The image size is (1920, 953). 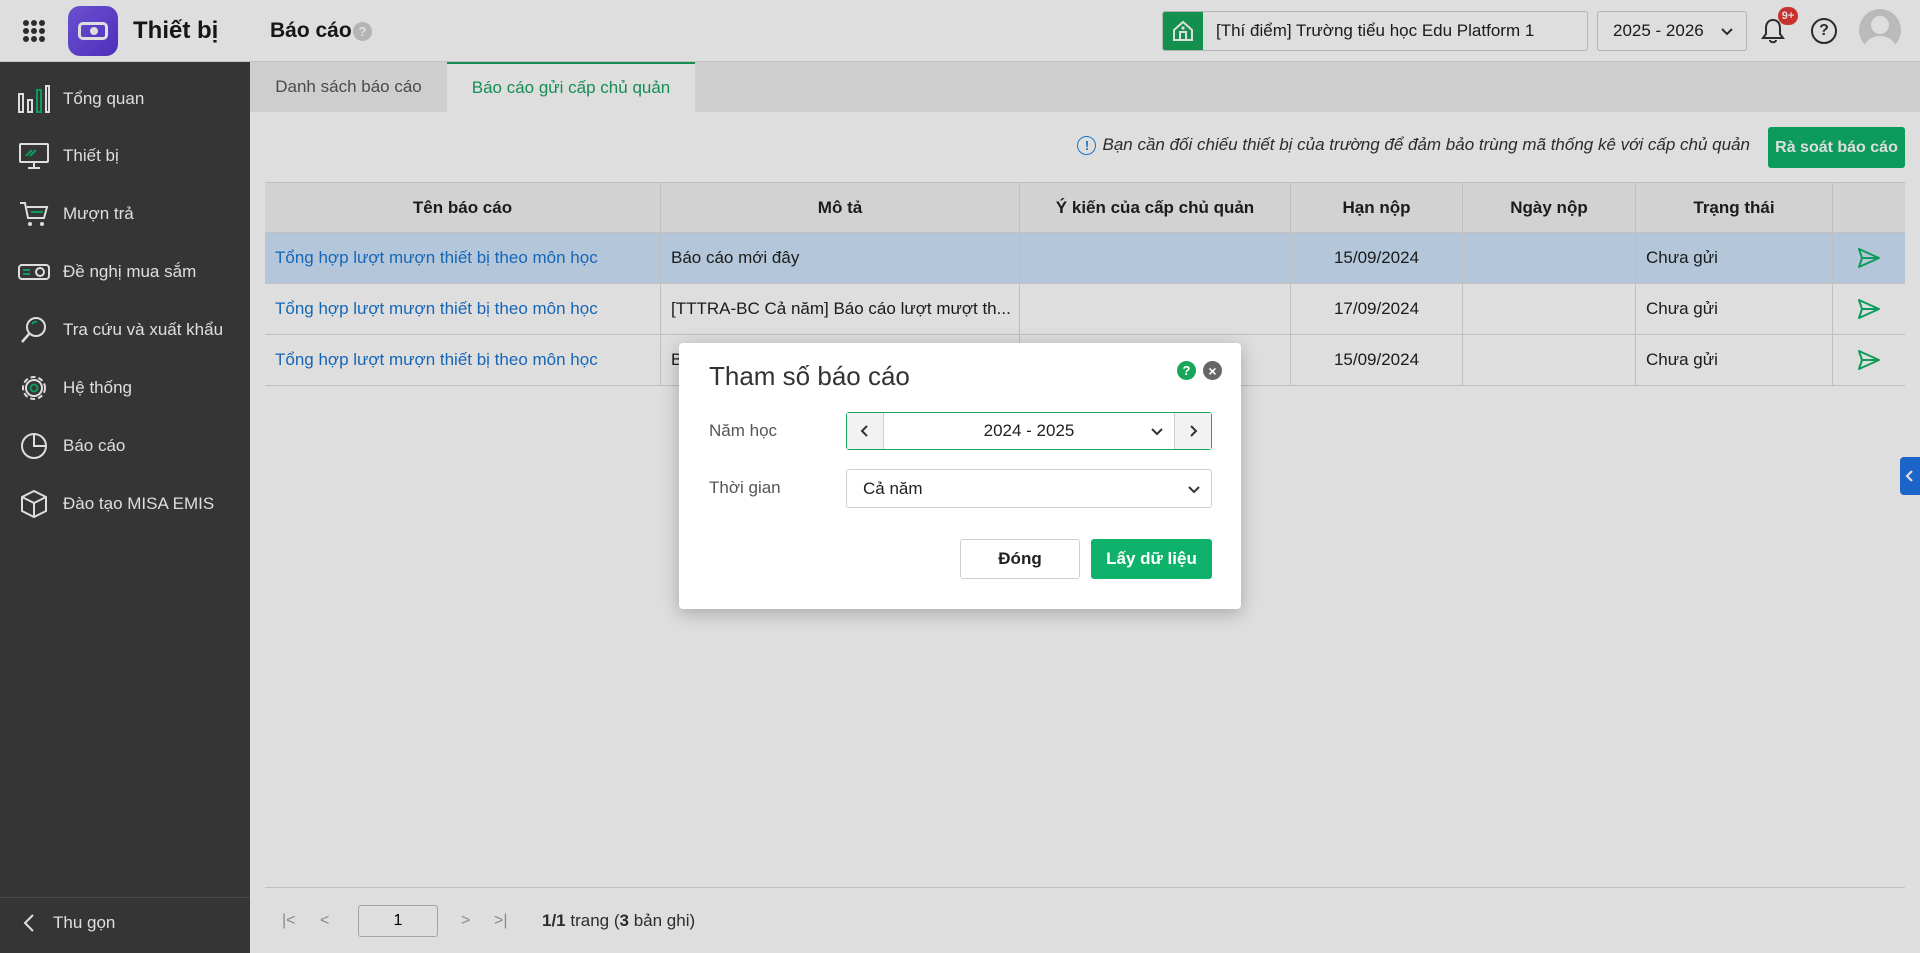 I want to click on chevron-right-icon, so click(x=1194, y=431).